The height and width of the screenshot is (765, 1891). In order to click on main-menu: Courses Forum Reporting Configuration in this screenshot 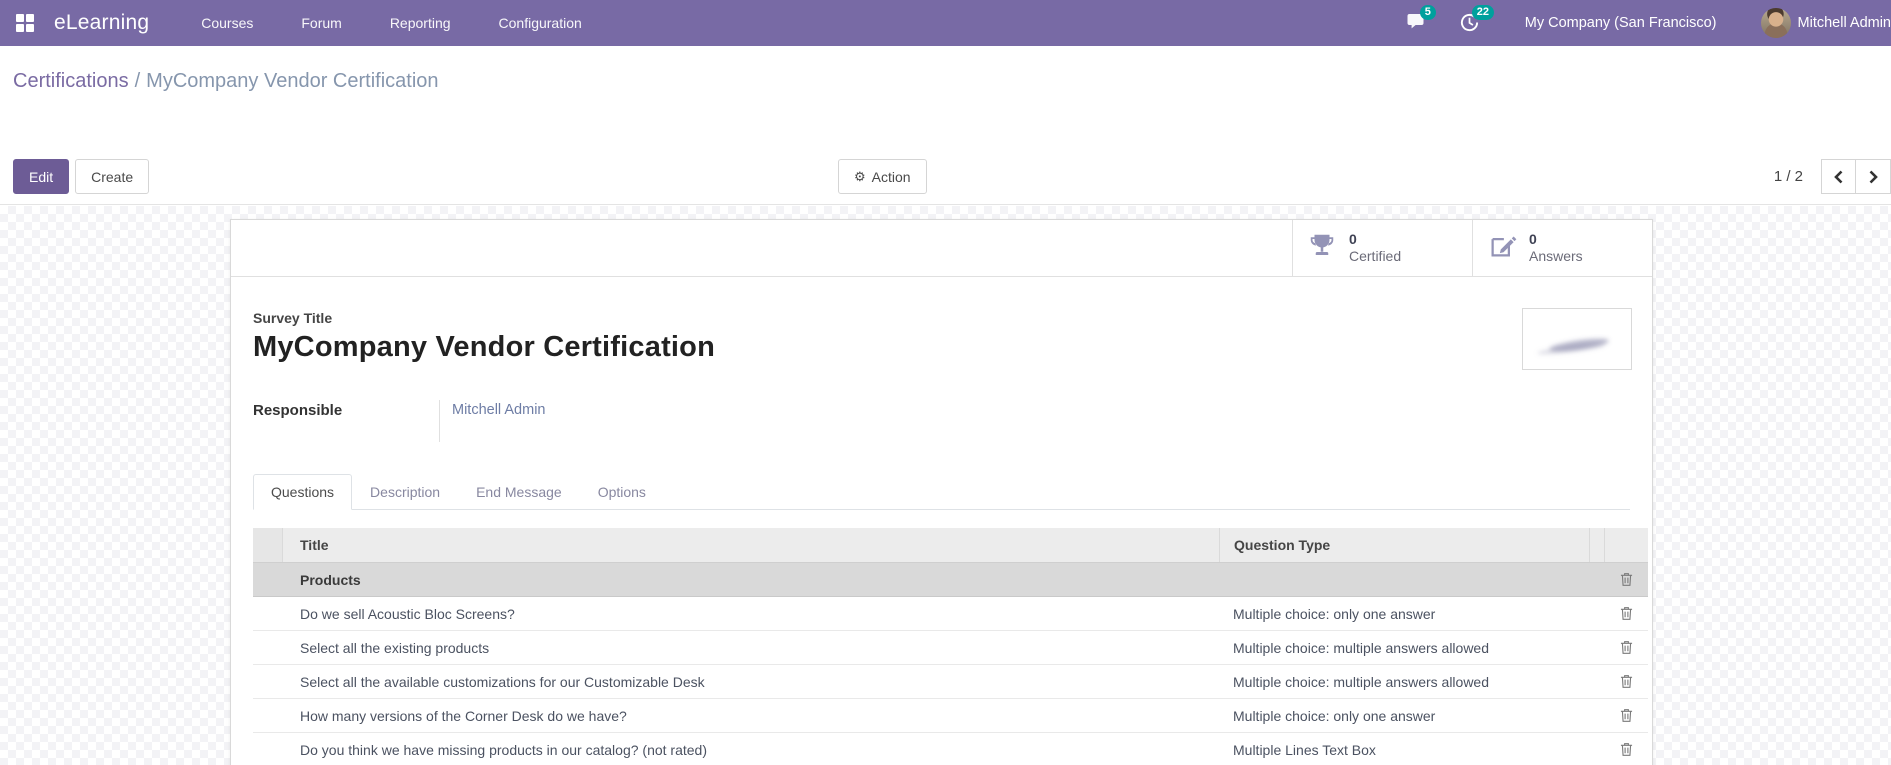, I will do `click(391, 23)`.